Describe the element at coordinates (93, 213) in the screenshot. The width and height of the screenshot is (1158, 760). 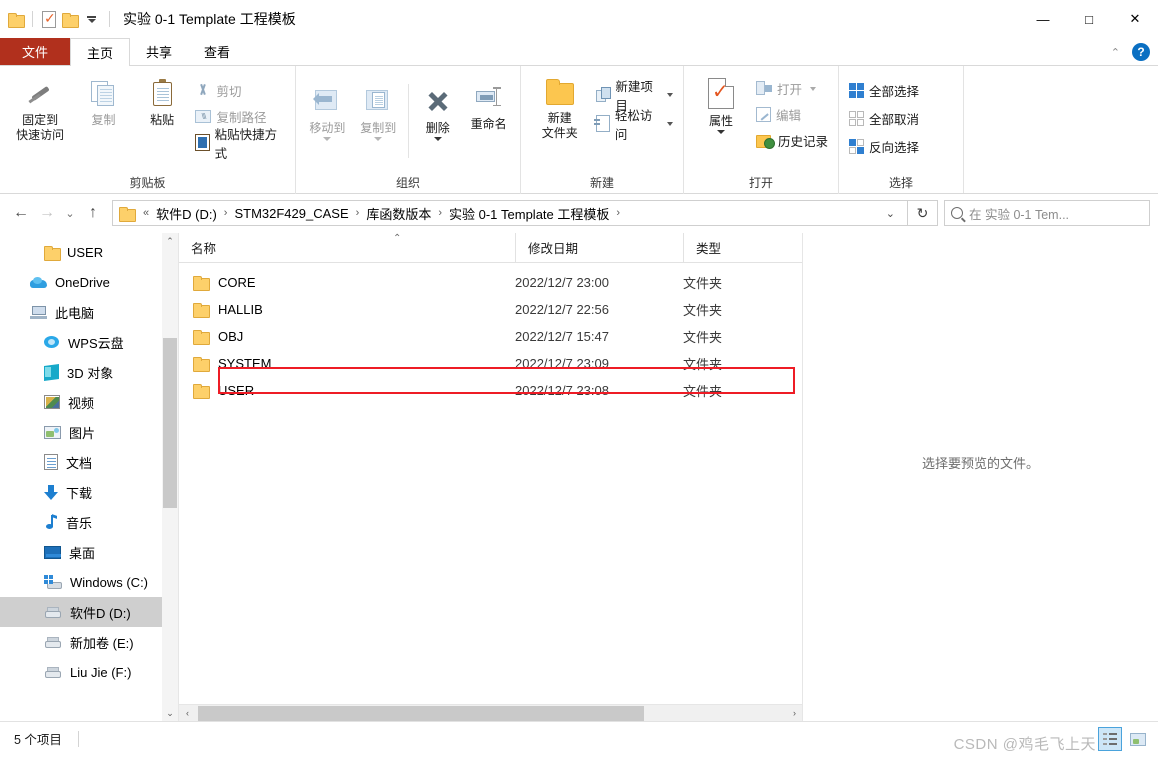
I see `up-button: ↑` at that location.